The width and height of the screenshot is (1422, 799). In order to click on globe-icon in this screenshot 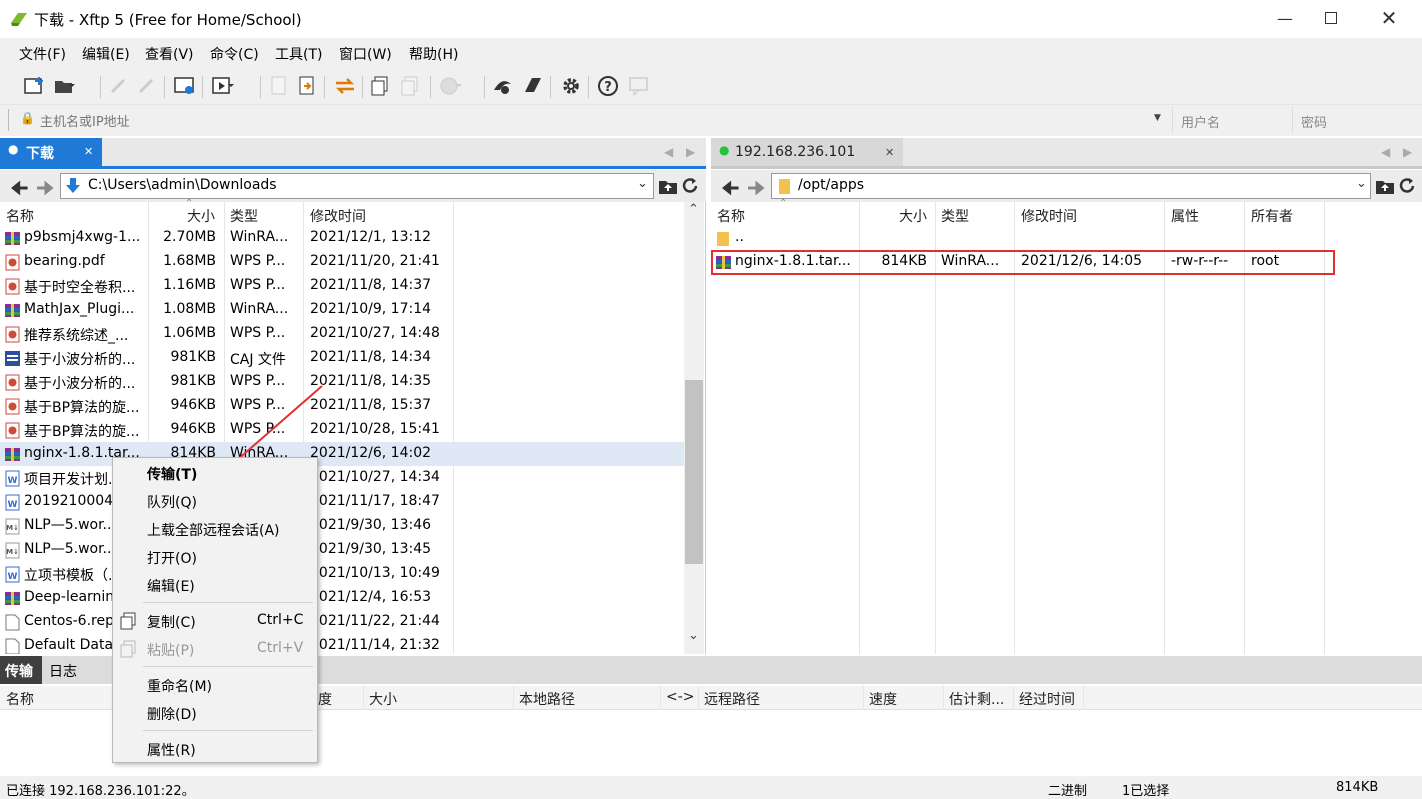, I will do `click(451, 86)`.